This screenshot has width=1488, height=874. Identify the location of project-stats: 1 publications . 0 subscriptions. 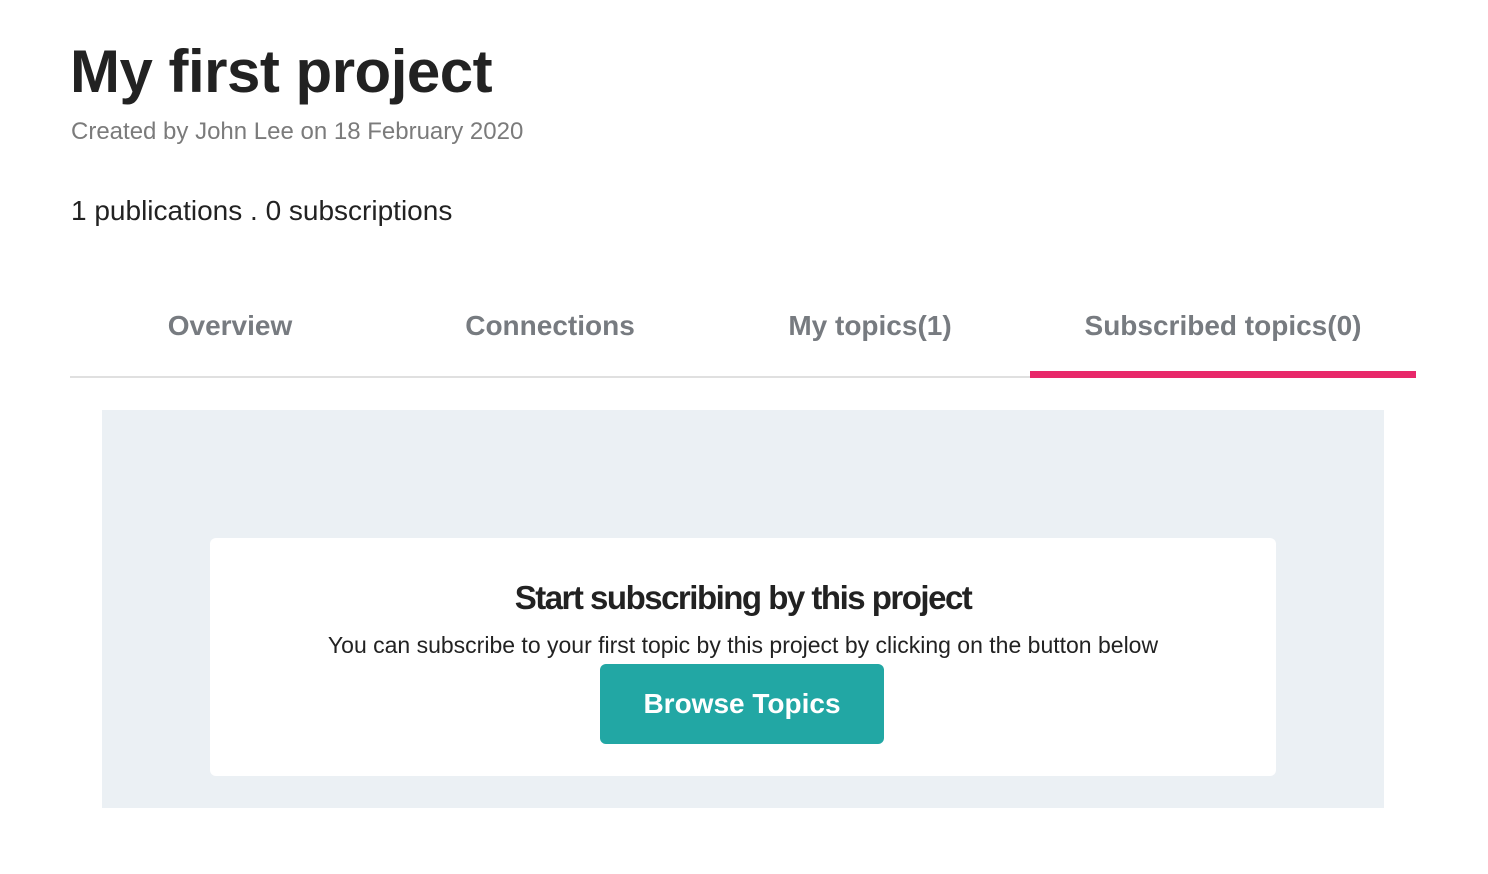
(262, 210).